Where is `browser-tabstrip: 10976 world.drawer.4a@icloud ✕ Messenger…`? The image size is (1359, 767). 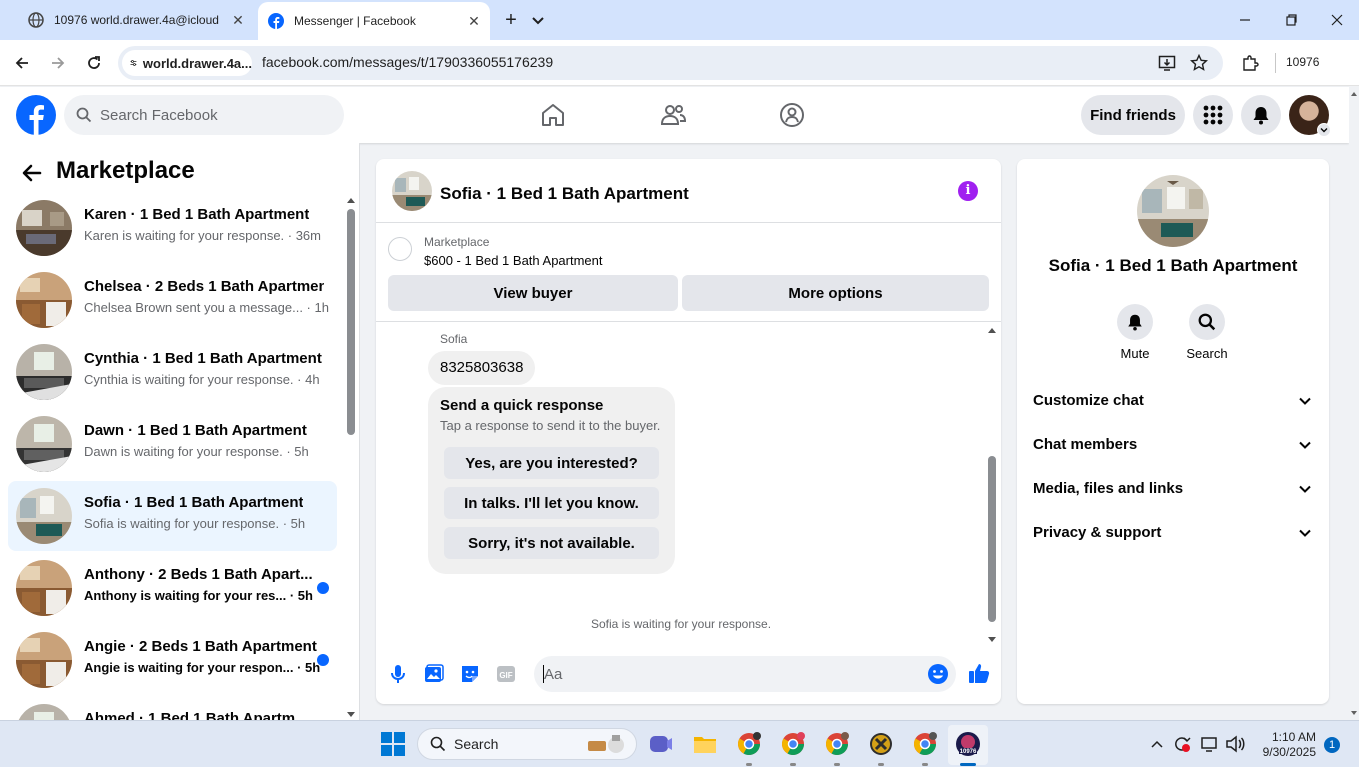
browser-tabstrip: 10976 world.drawer.4a@icloud ✕ Messenger… is located at coordinates (679, 20).